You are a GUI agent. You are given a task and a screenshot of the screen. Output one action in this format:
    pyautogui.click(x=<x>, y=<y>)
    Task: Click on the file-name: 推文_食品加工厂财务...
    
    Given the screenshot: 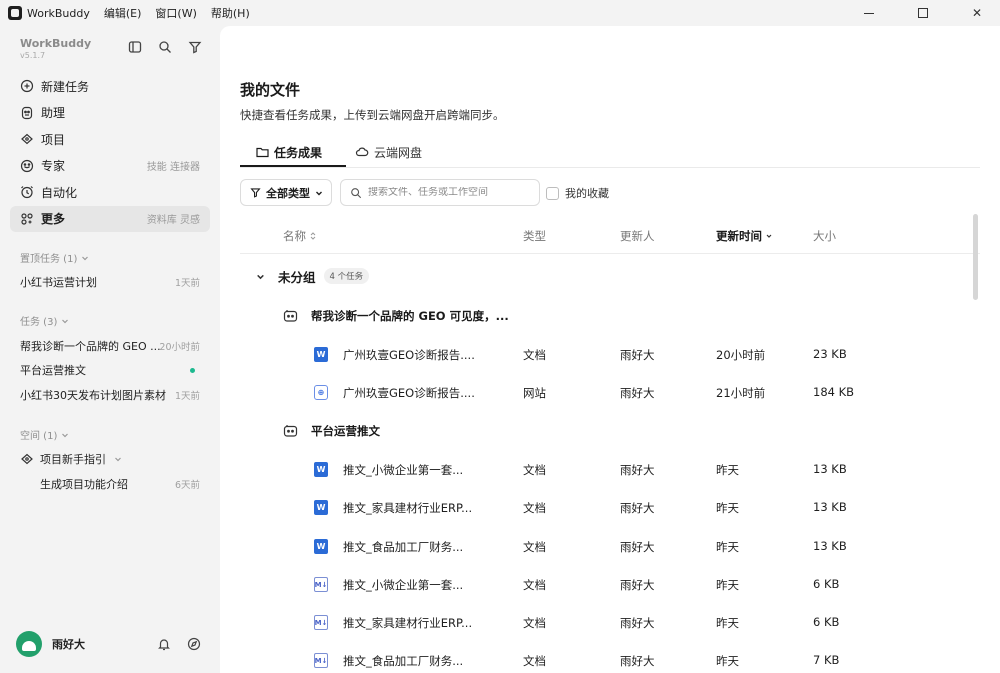 What is the action you would take?
    pyautogui.click(x=403, y=661)
    